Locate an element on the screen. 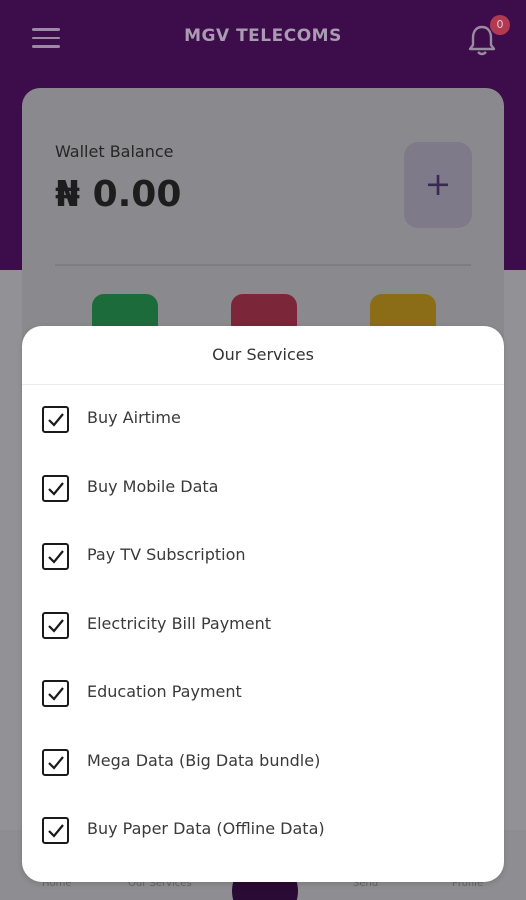  wallet-balance: ₦ 0.00 is located at coordinates (118, 194).